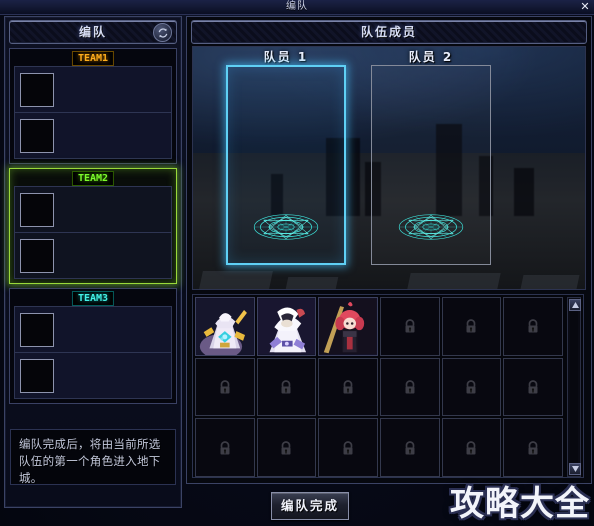 The width and height of the screenshot is (594, 526). I want to click on window-titlebar: 编队 ✕, so click(297, 7).